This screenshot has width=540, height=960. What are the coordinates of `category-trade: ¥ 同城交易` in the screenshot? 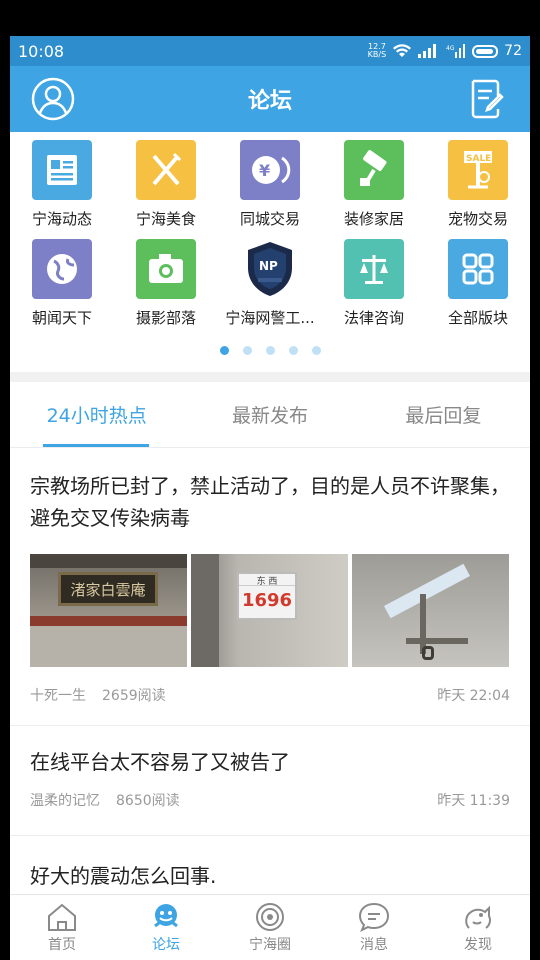 It's located at (270, 184).